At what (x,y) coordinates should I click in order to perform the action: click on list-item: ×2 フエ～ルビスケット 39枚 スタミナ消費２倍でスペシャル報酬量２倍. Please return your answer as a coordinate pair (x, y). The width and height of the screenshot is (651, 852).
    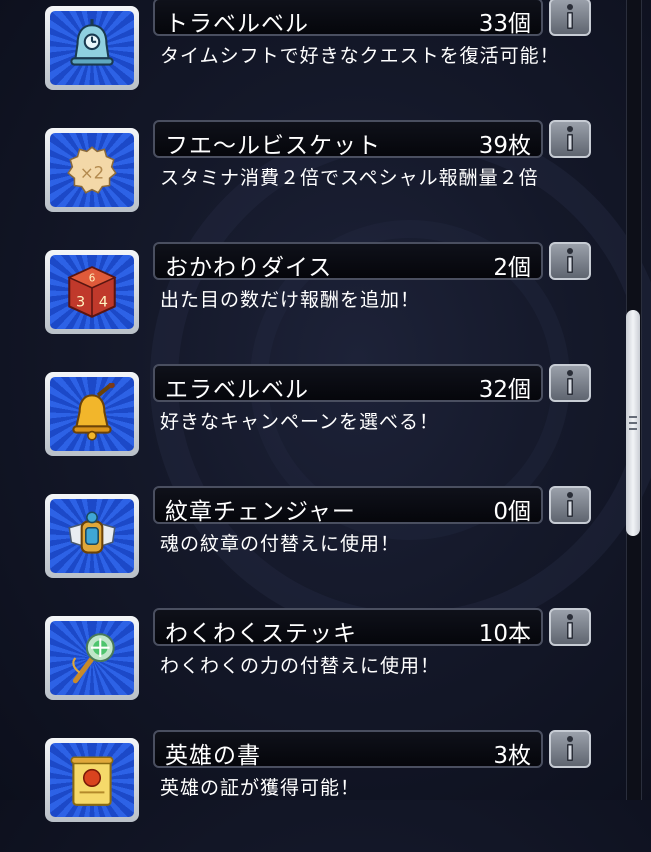
    Looking at the image, I should click on (306, 181).